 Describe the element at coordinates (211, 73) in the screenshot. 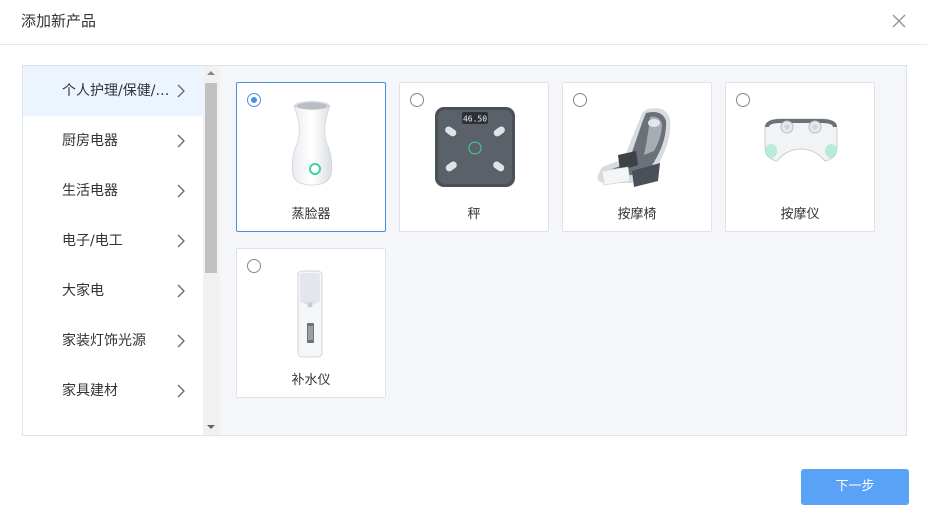

I see `scroll-up-arrow-icon` at that location.